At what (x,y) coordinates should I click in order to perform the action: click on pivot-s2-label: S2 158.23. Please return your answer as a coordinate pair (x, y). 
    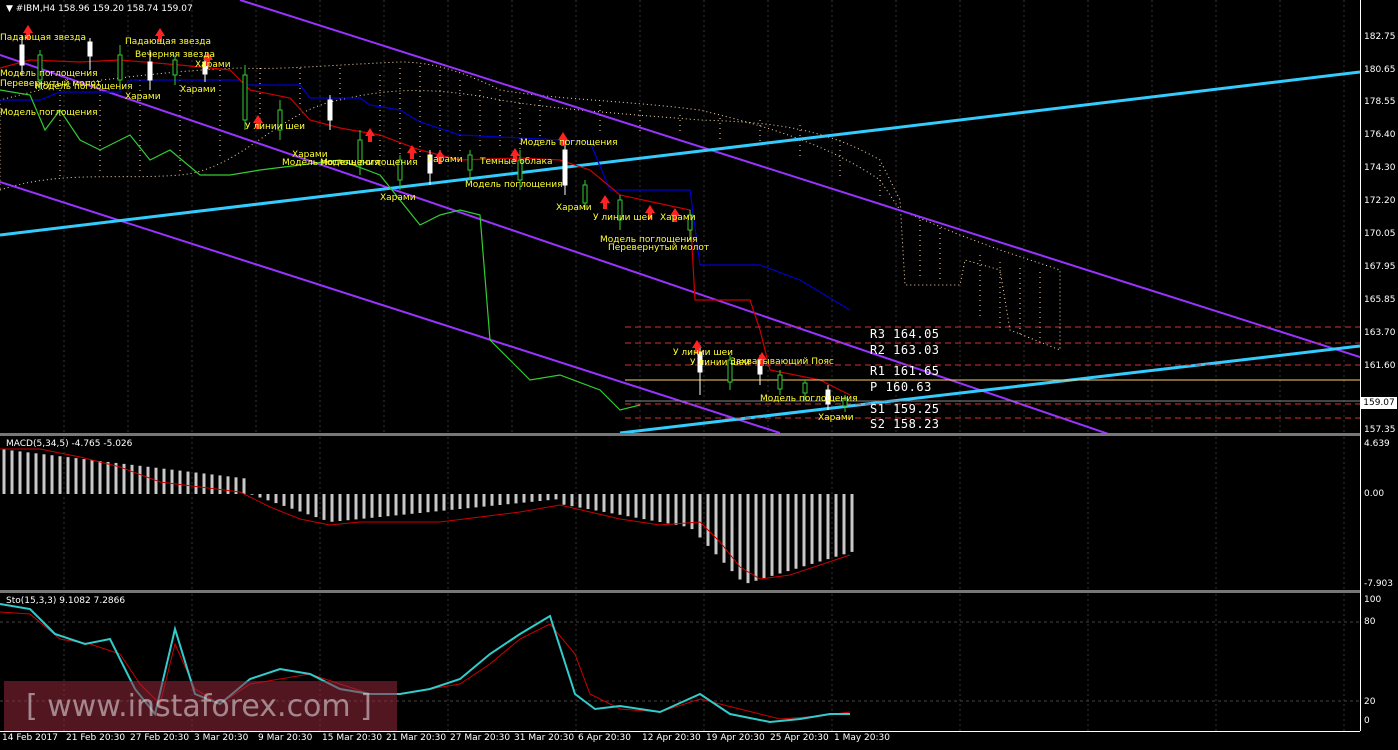
    Looking at the image, I should click on (905, 424).